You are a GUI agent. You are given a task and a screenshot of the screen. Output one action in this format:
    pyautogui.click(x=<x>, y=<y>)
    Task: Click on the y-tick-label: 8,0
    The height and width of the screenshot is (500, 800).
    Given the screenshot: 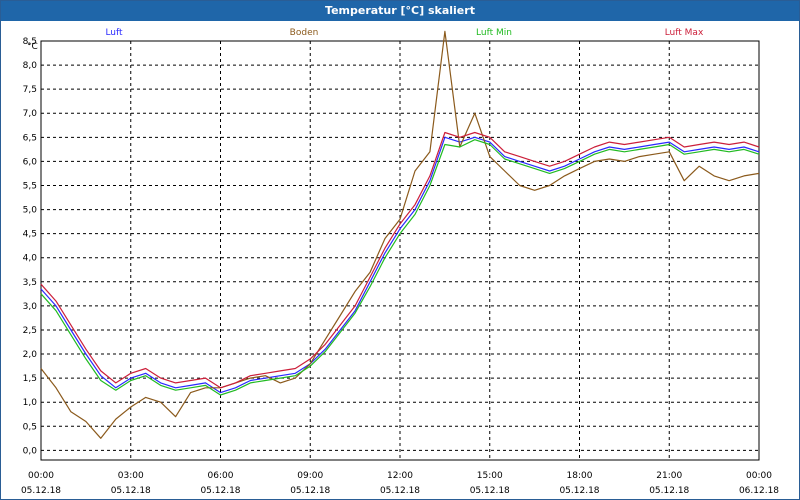 What is the action you would take?
    pyautogui.click(x=30, y=66)
    